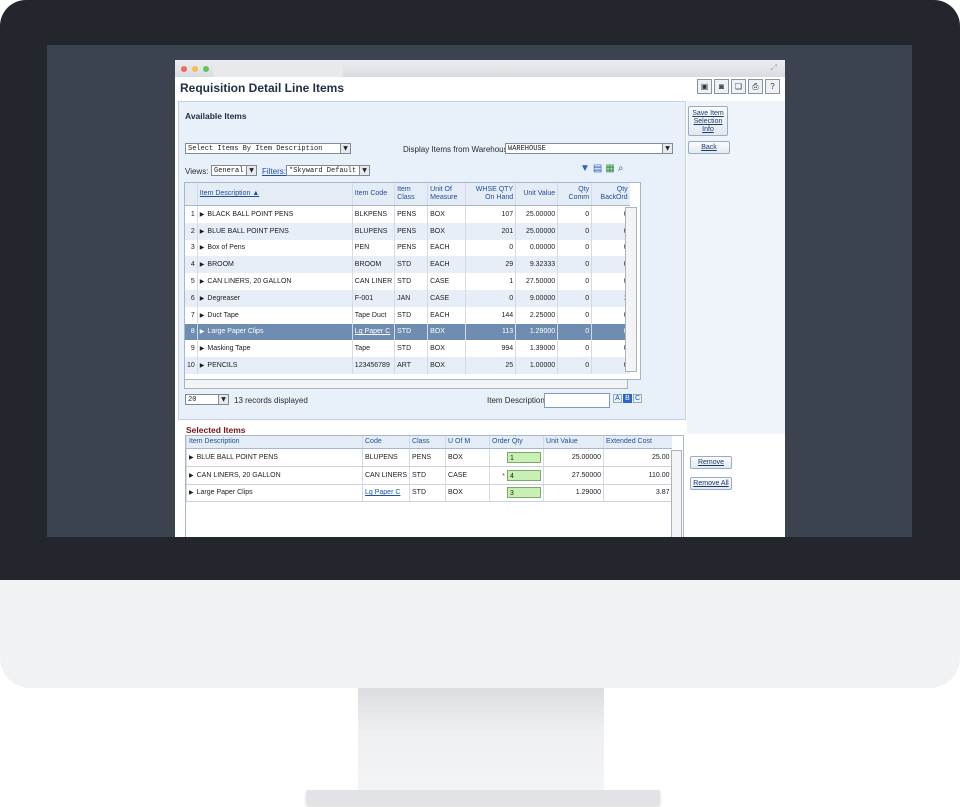  I want to click on selected-vertical-scrollbar, so click(676, 493).